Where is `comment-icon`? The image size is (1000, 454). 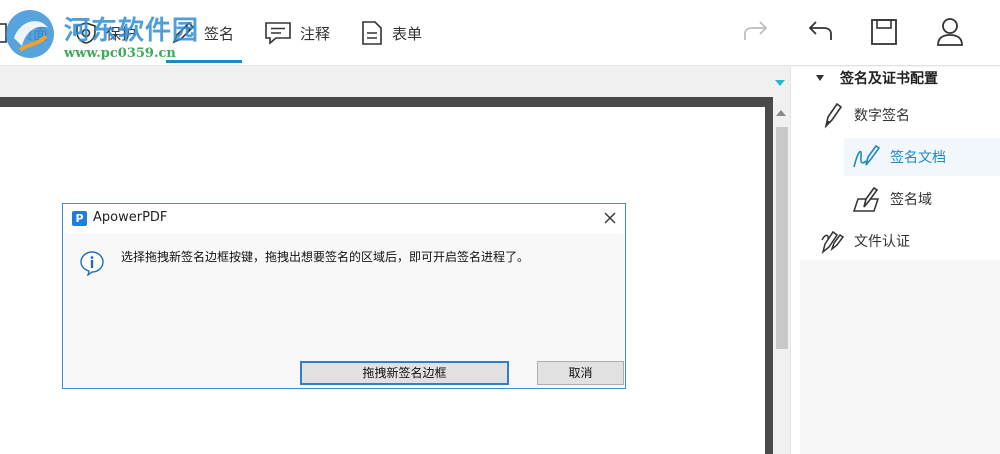 comment-icon is located at coordinates (278, 33).